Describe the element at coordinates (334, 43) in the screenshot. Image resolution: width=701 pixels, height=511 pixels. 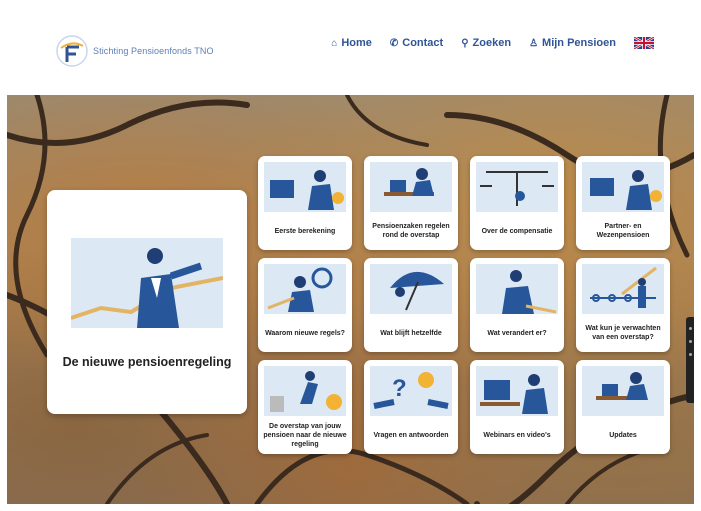
I see `home-icon: ⌂` at that location.